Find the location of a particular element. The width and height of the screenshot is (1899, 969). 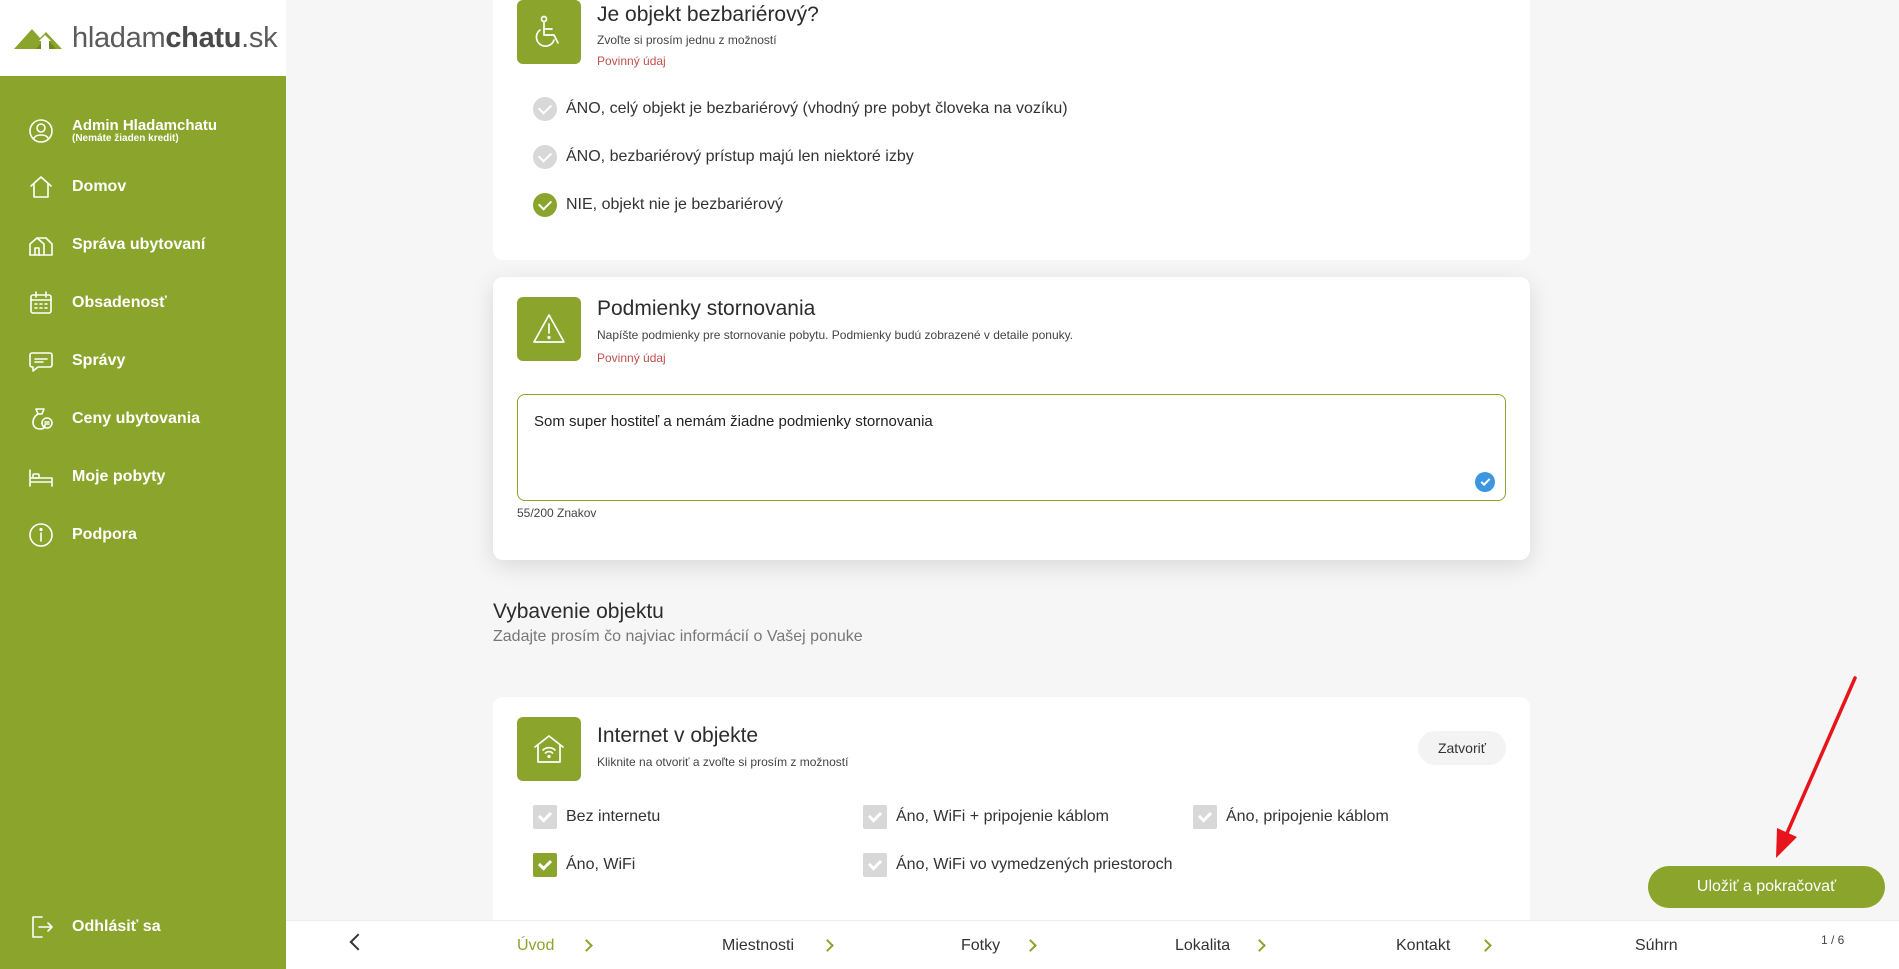

option-label: Áno, pripojenie káblom is located at coordinates (1307, 816).